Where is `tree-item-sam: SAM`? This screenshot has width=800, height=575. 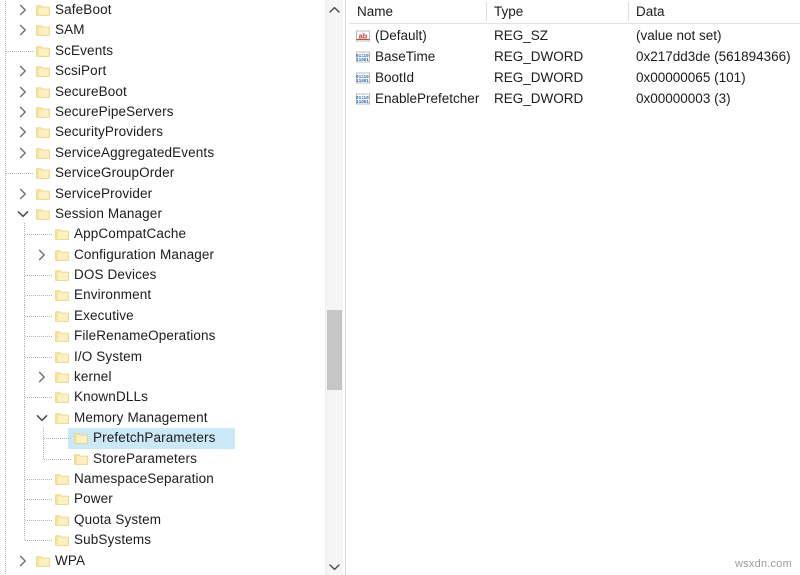
tree-item-sam: SAM is located at coordinates (162, 30).